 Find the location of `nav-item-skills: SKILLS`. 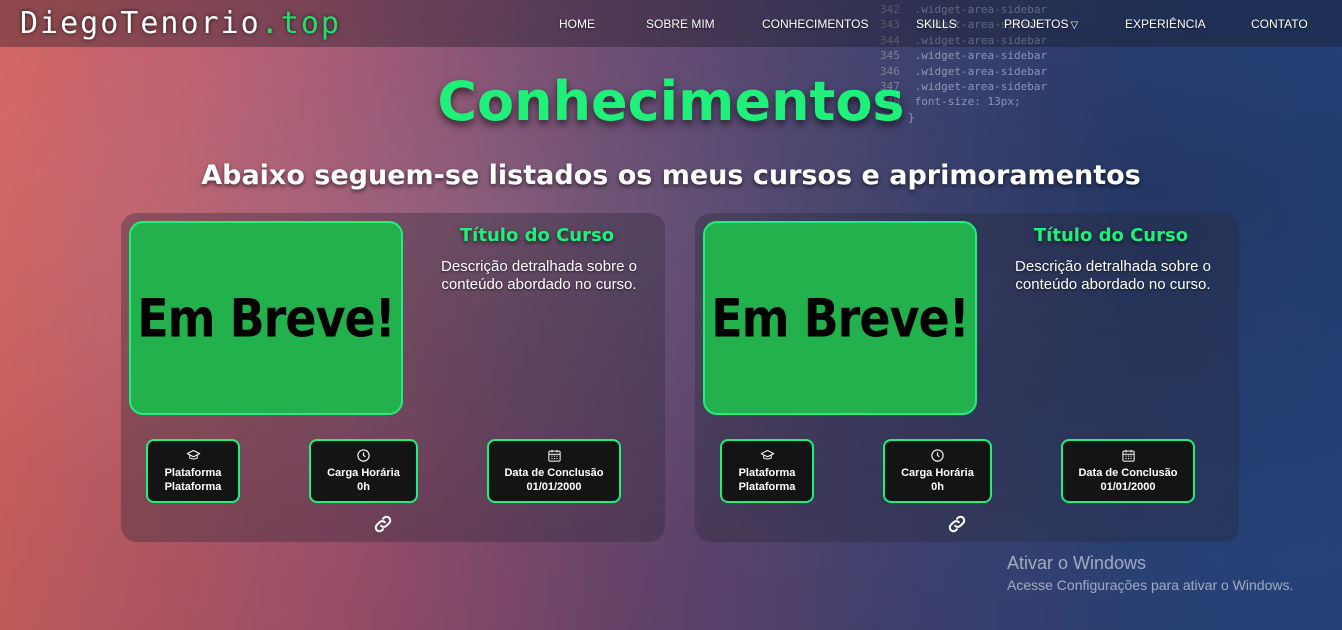

nav-item-skills: SKILLS is located at coordinates (936, 24).